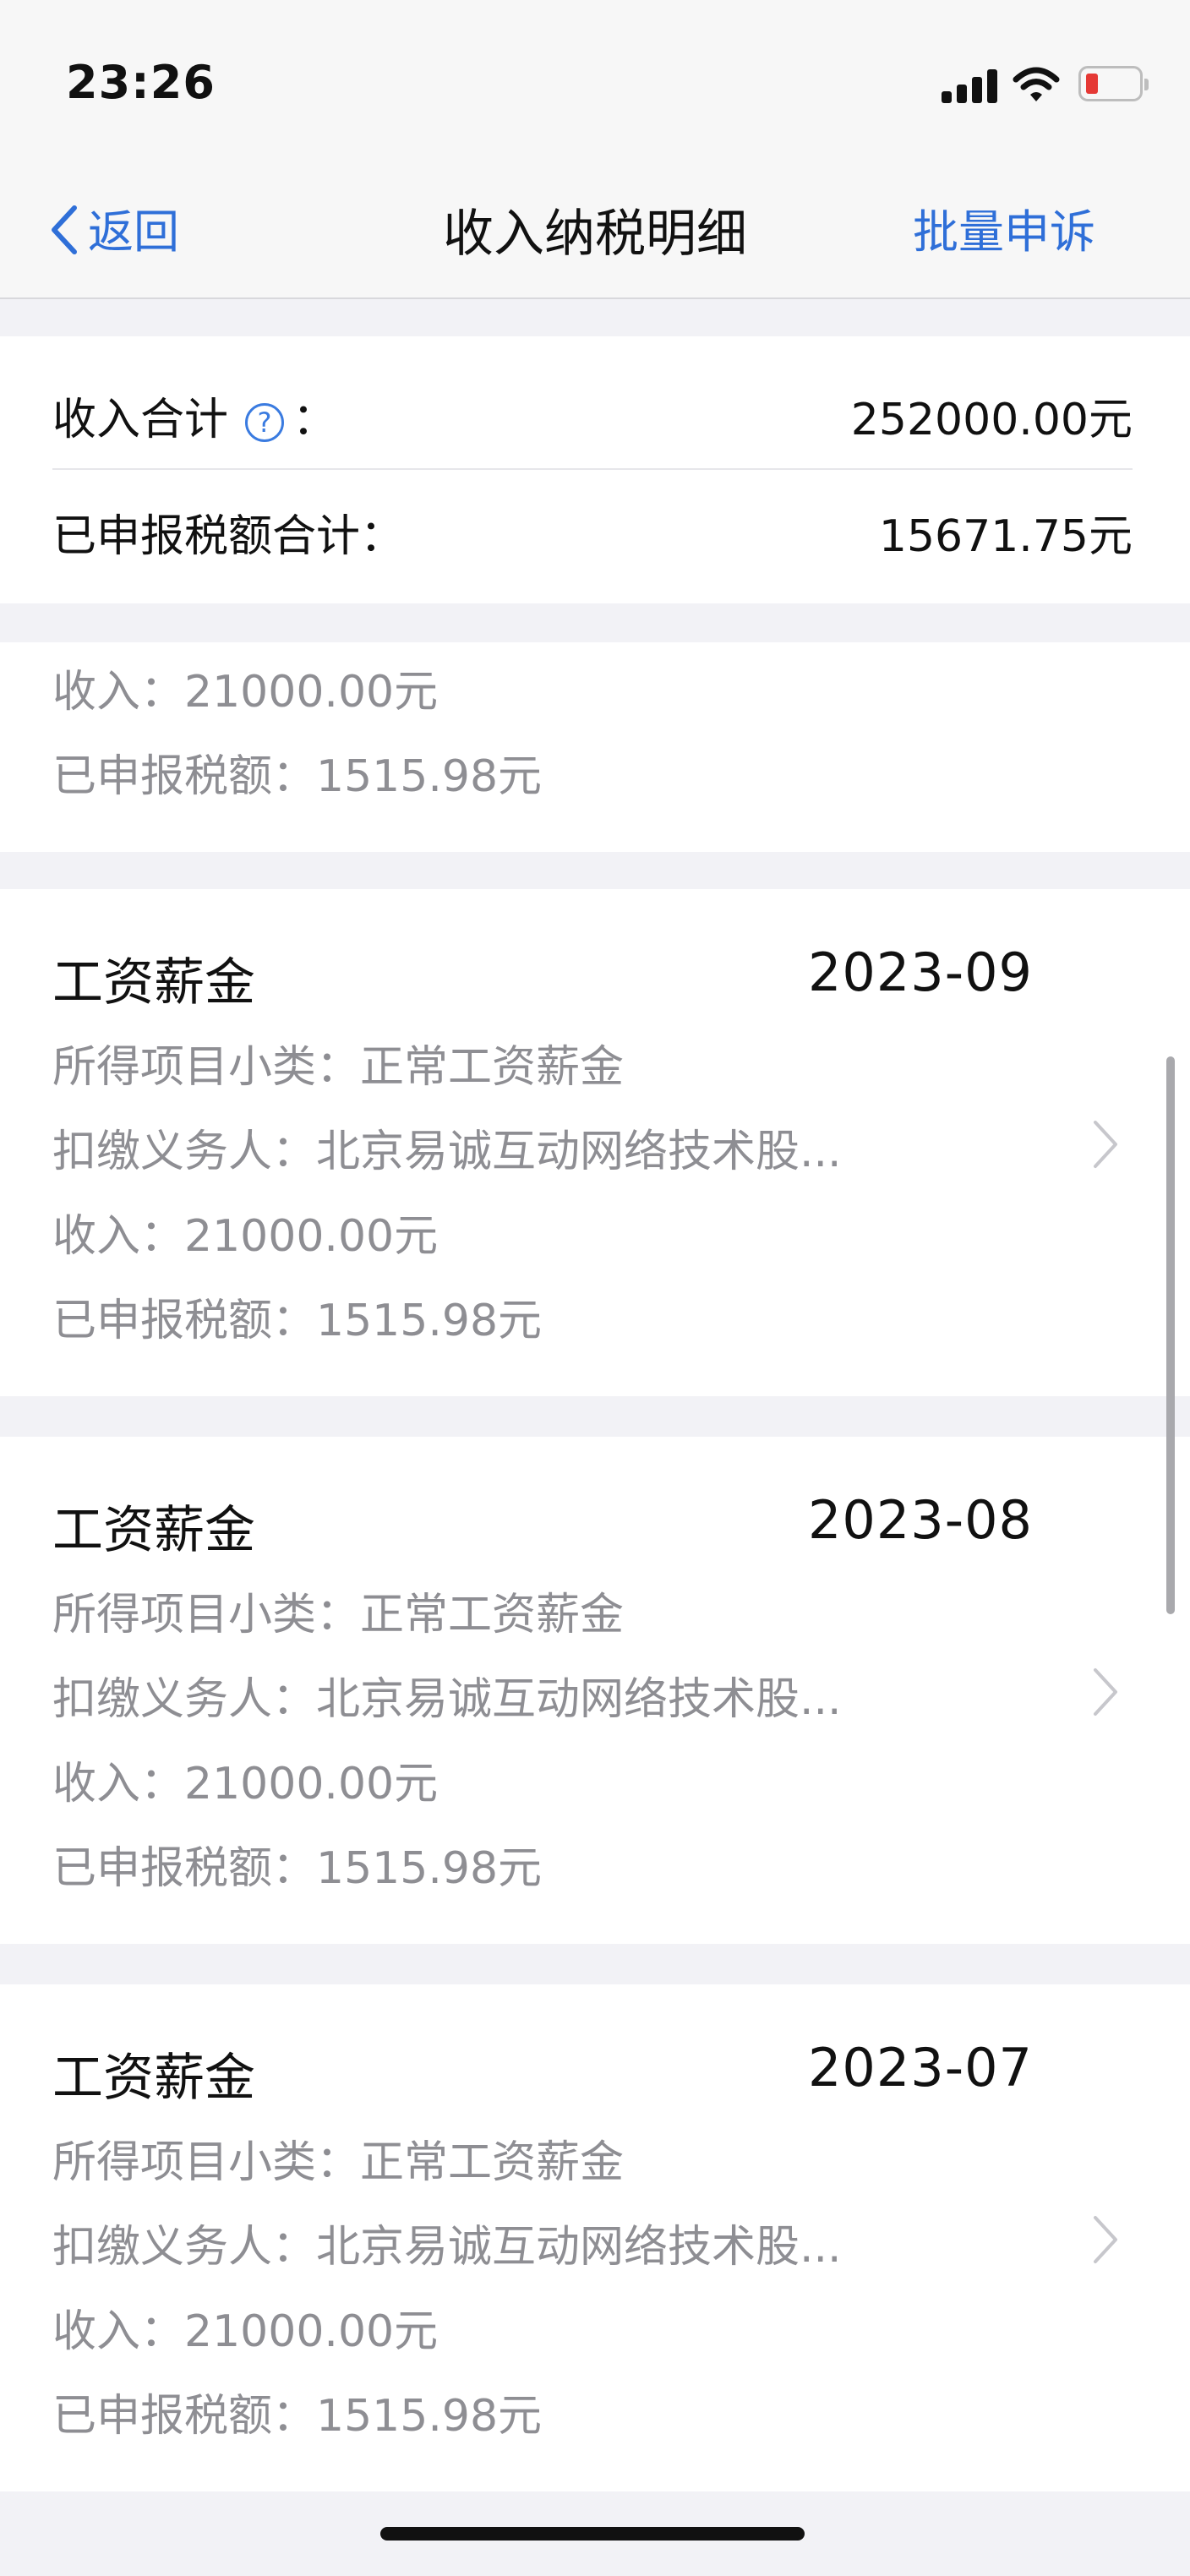 This screenshot has width=1190, height=2576. What do you see at coordinates (1113, 83) in the screenshot?
I see `battery-icon` at bounding box center [1113, 83].